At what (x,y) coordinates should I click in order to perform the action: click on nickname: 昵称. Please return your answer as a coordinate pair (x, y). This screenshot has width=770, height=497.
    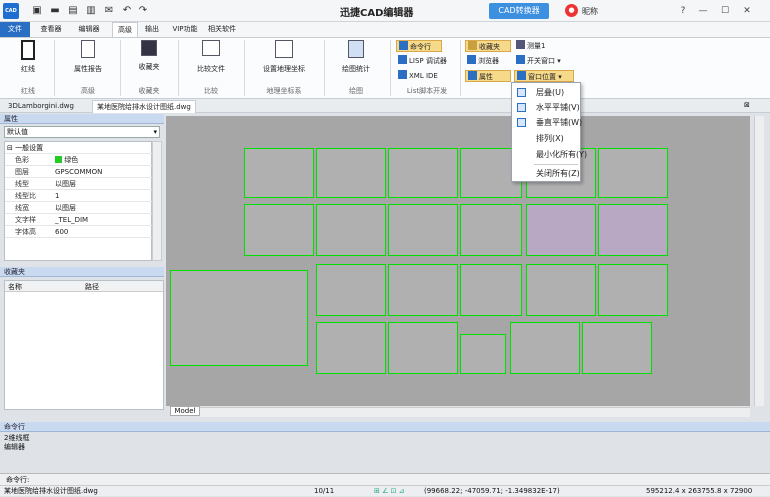
    Looking at the image, I should click on (590, 11).